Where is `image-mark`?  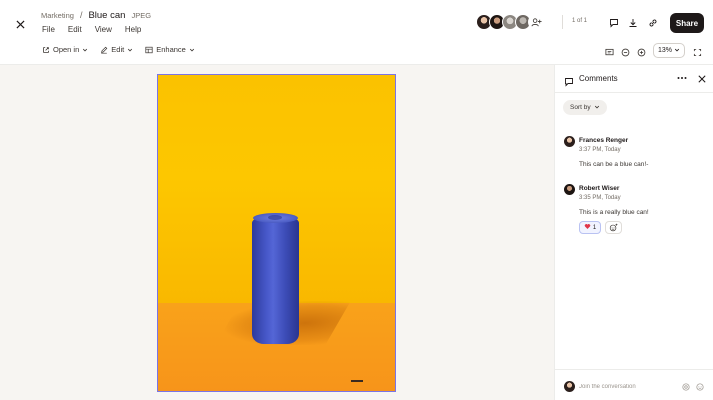 image-mark is located at coordinates (357, 381).